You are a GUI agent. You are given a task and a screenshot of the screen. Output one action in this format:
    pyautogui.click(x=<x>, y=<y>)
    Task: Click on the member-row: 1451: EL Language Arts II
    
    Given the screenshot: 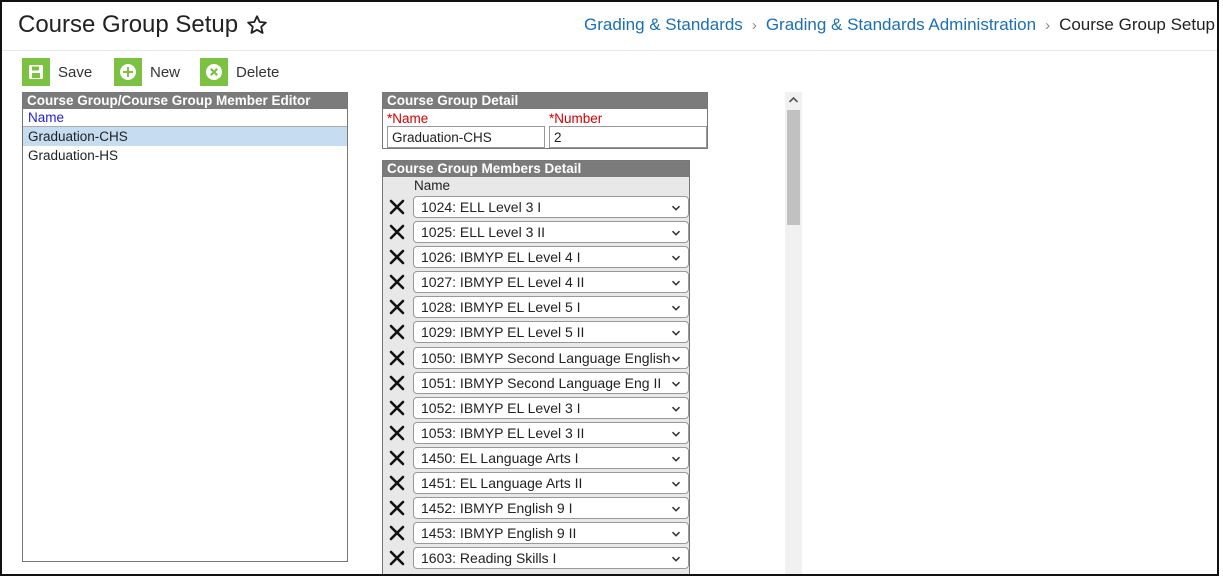 What is the action you would take?
    pyautogui.click(x=536, y=483)
    